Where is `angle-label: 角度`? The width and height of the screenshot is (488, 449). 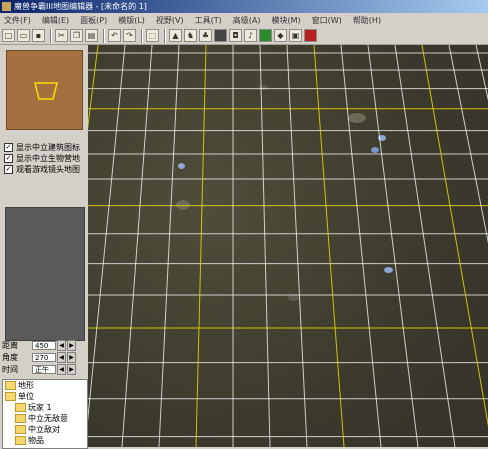 angle-label: 角度 is located at coordinates (10, 357).